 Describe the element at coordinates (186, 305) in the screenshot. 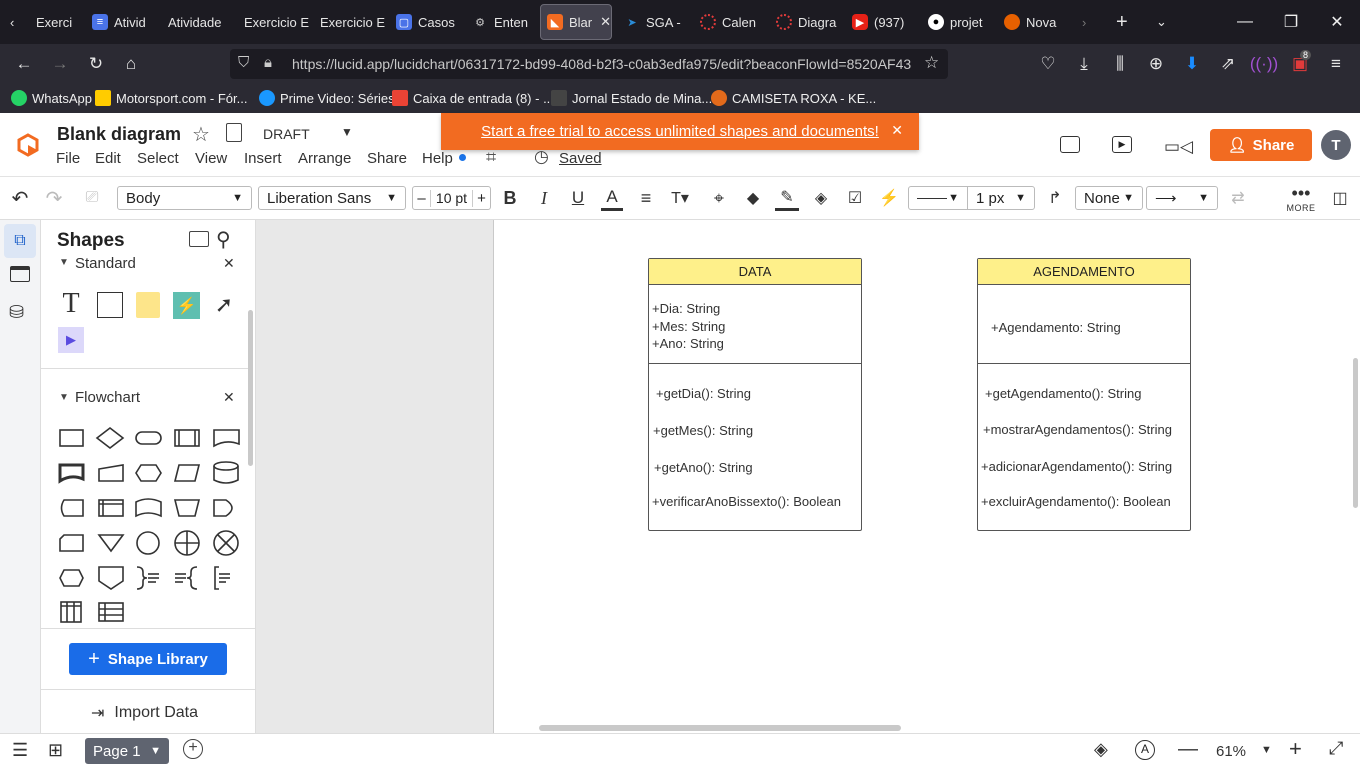

I see `lightning-shape: ⚡` at that location.